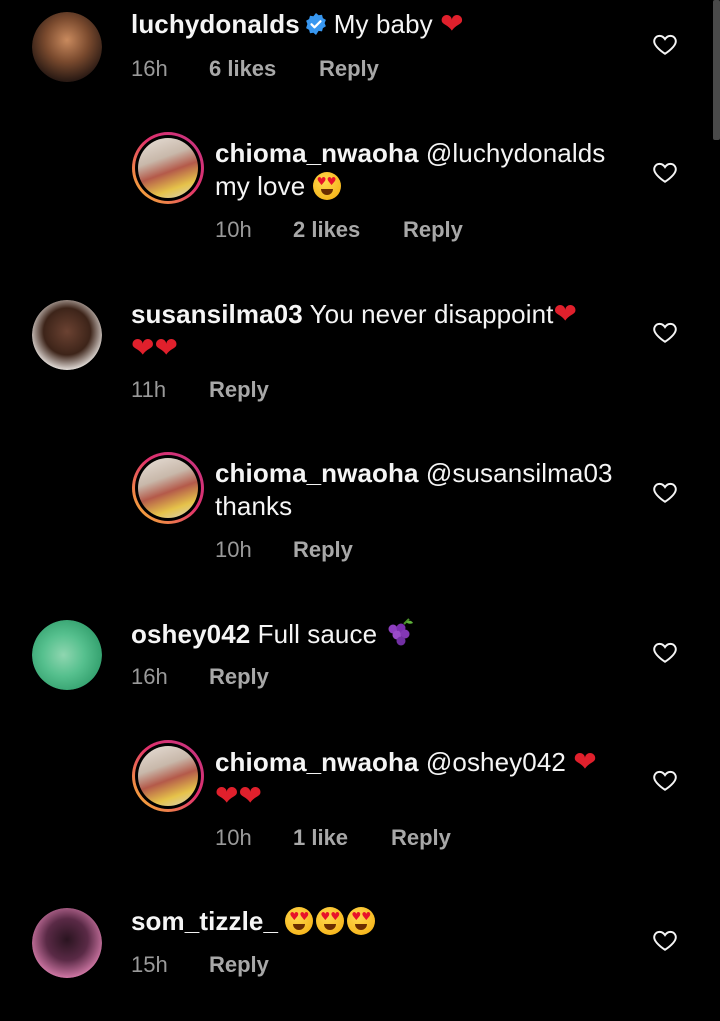 The height and width of the screenshot is (1021, 720). Describe the element at coordinates (515, 153) in the screenshot. I see `mention-link: @luchydonalds` at that location.